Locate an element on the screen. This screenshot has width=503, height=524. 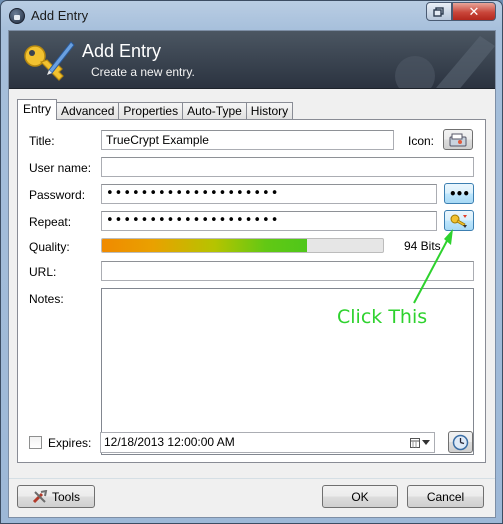
password-generator-button is located at coordinates (459, 220).